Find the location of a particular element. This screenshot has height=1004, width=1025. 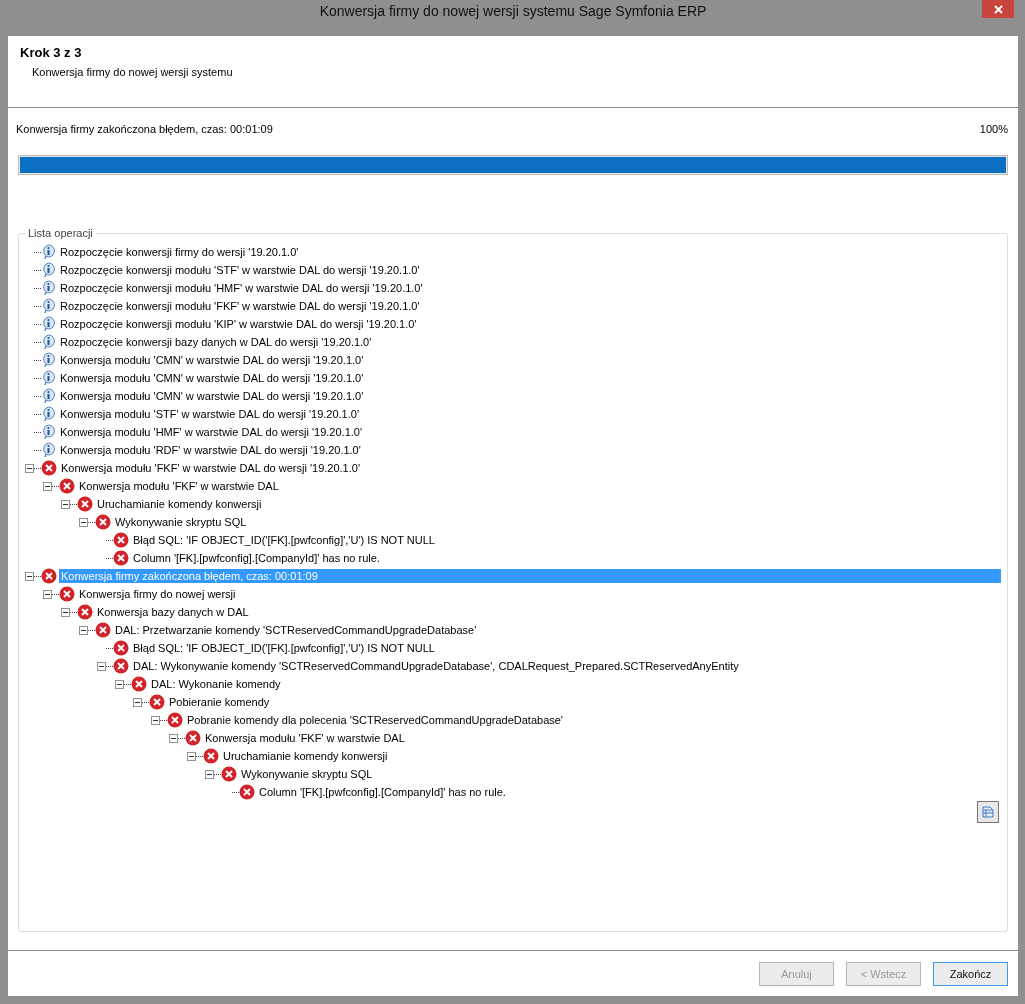

tree-item: DAL: Wykonanie komendy is located at coordinates (216, 684).